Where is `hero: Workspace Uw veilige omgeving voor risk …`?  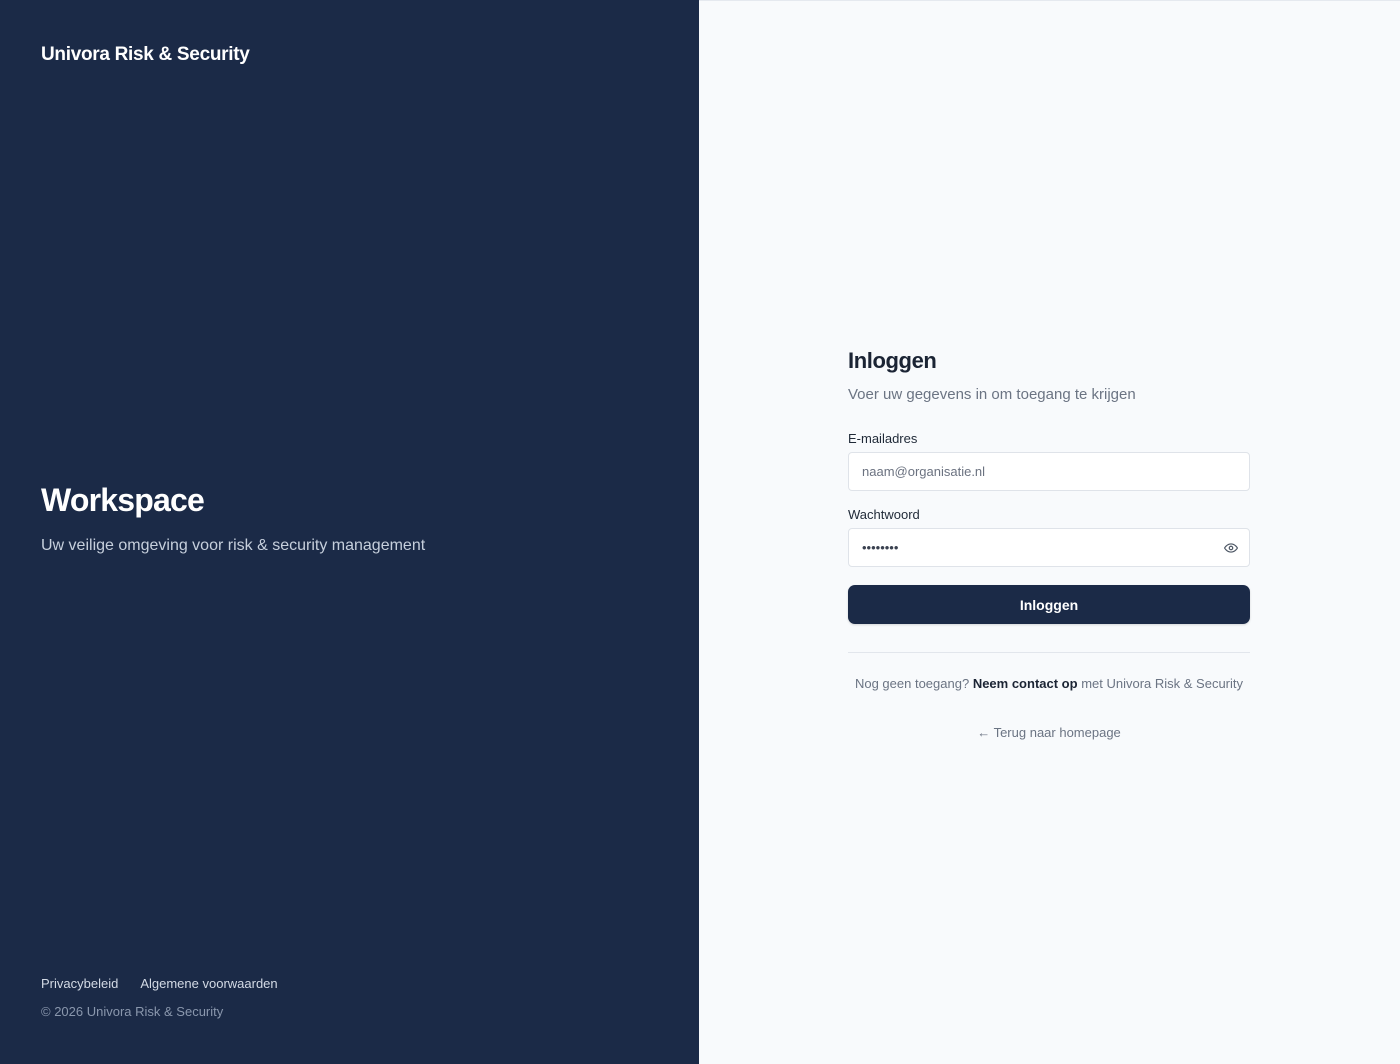 hero: Workspace Uw veilige omgeving voor risk … is located at coordinates (233, 518).